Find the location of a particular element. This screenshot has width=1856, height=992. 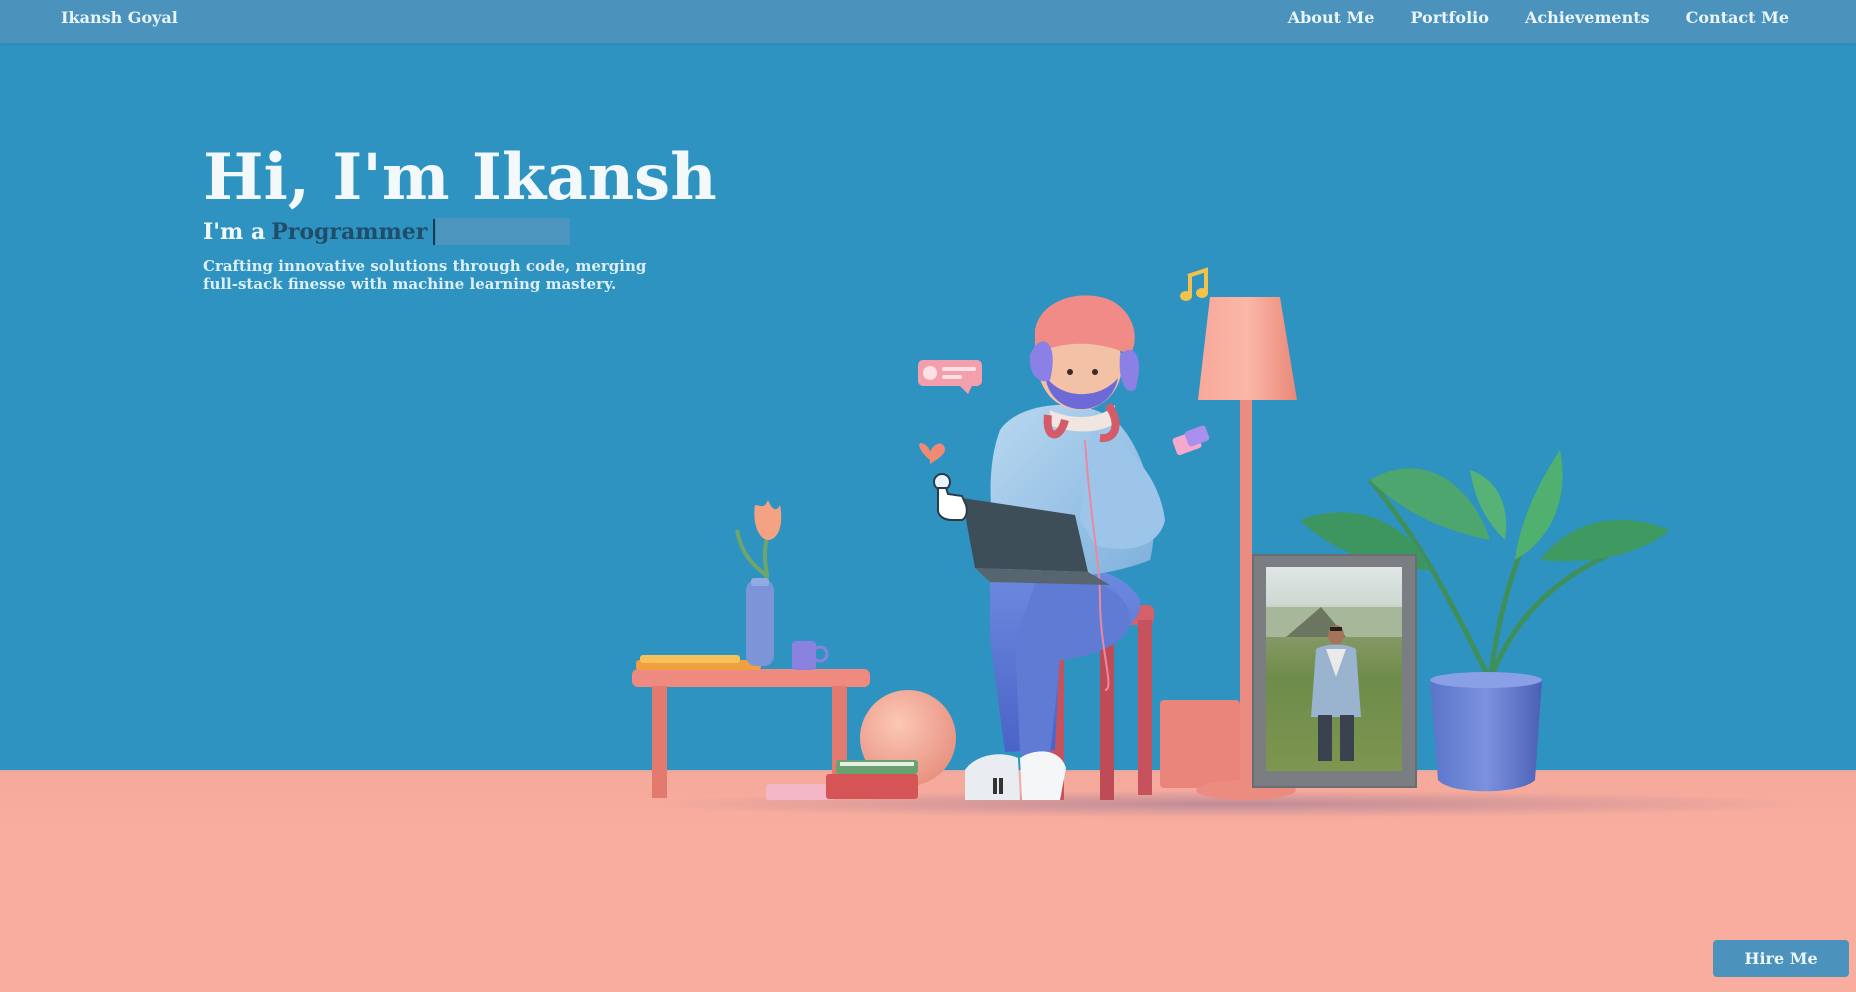

photo-frame is located at coordinates (1334, 671).